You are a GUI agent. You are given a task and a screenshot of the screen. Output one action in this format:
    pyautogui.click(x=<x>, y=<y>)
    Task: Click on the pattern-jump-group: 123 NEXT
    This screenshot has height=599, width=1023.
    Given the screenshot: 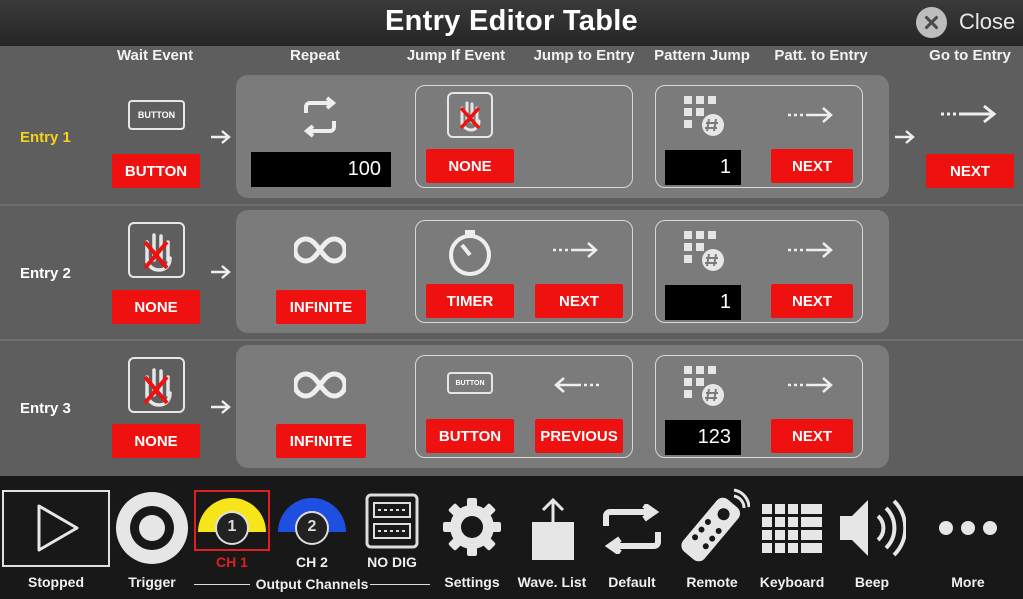 What is the action you would take?
    pyautogui.click(x=759, y=406)
    